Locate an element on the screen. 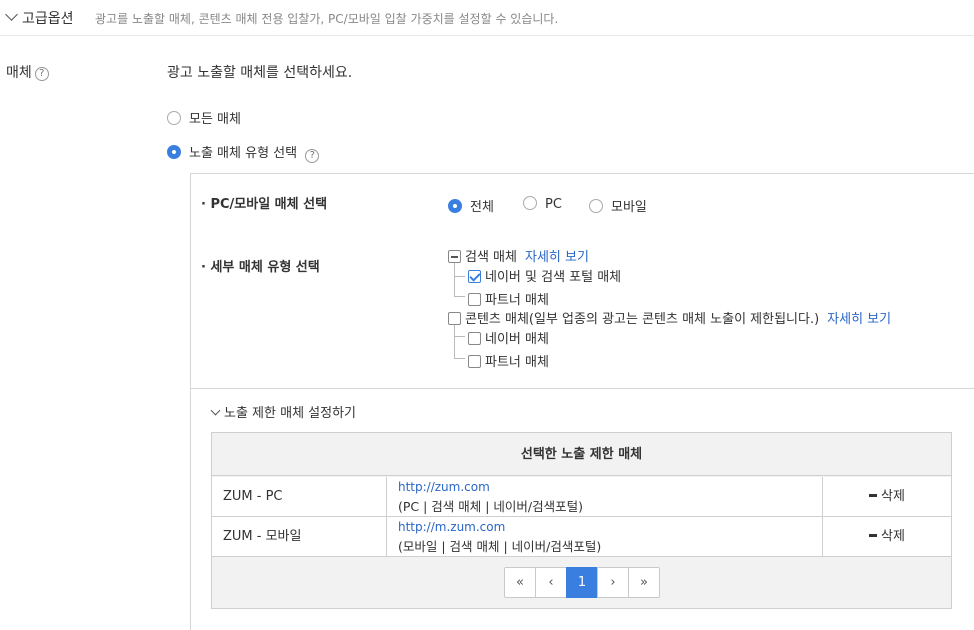  checkbox-label: 검색 매체 is located at coordinates (491, 257).